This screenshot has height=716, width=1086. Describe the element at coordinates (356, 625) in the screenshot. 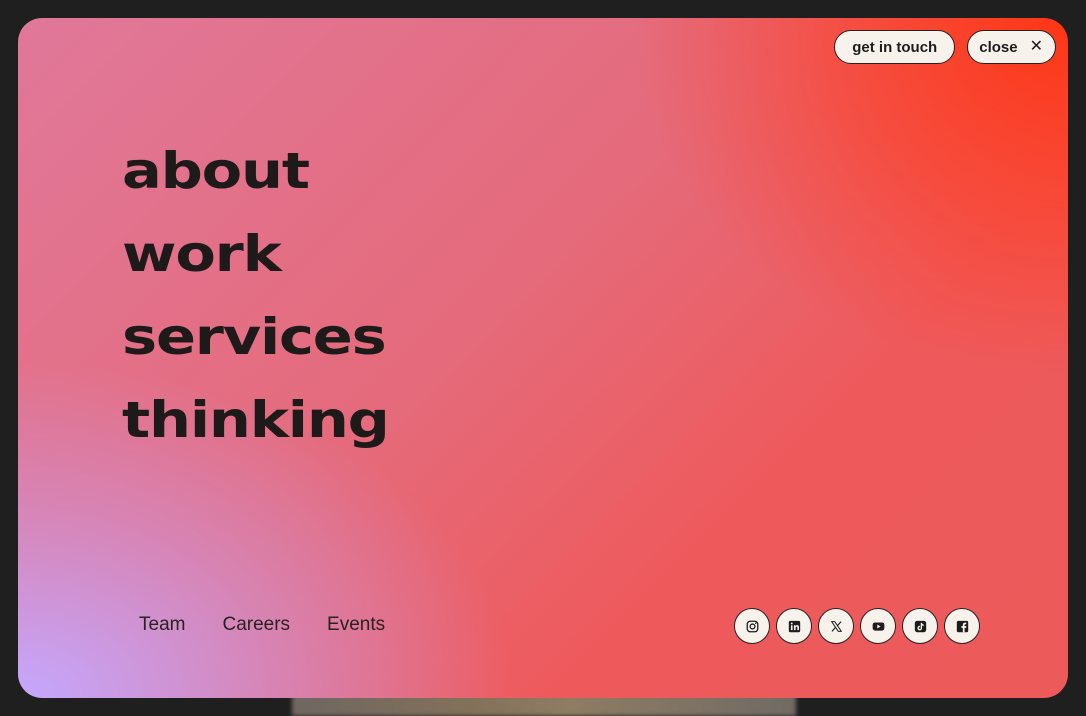

I see `nav-link-events: Events` at that location.